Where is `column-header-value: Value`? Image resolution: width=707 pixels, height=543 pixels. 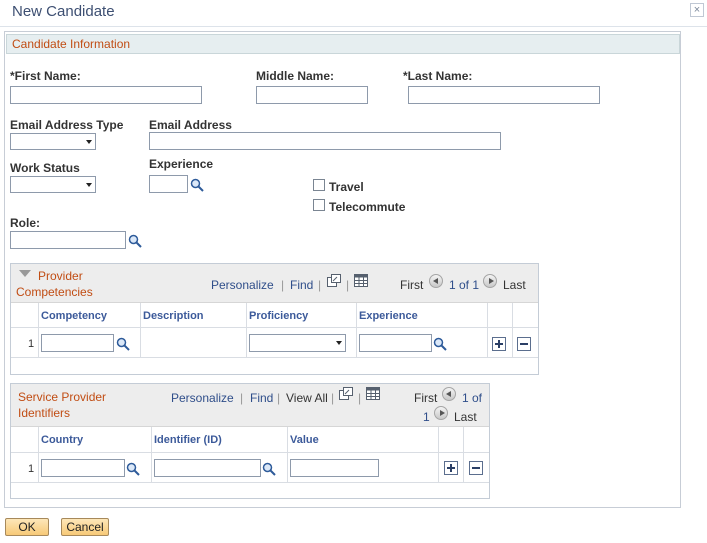 column-header-value: Value is located at coordinates (304, 440).